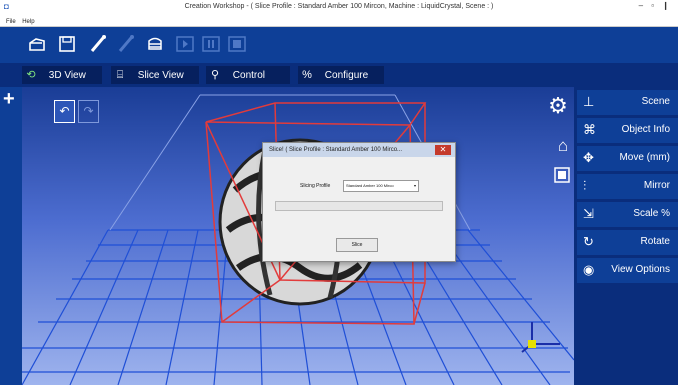 Image resolution: width=678 pixels, height=385 pixels. Describe the element at coordinates (589, 129) in the screenshot. I see `object-info-icon: ⌘` at that location.